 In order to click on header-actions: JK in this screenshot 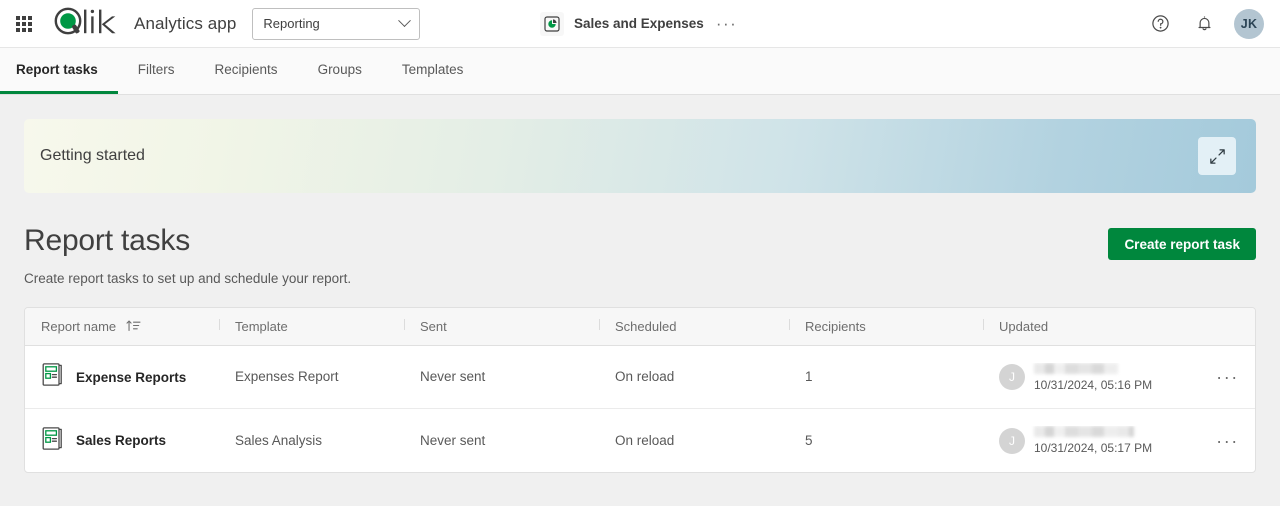, I will do `click(1205, 23)`.